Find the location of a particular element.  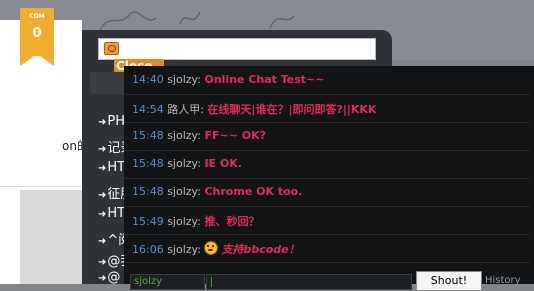

nav-item-1: ➜PH is located at coordinates (111, 121).